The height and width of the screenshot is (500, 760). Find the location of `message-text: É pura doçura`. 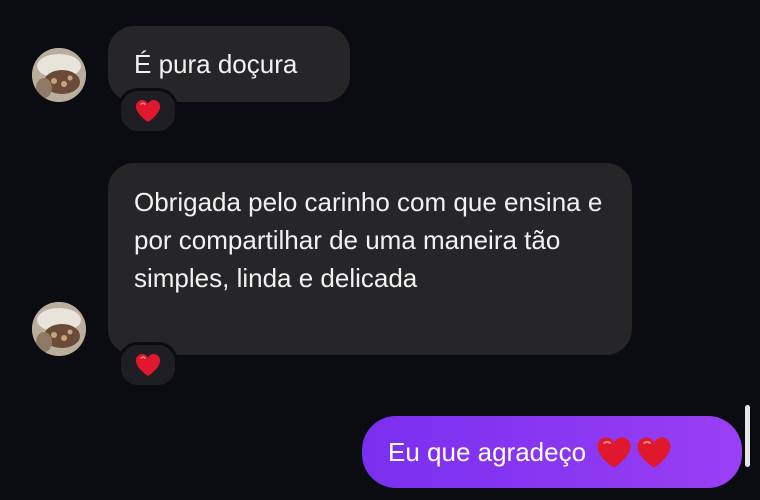

message-text: É pura doçura is located at coordinates (216, 64).